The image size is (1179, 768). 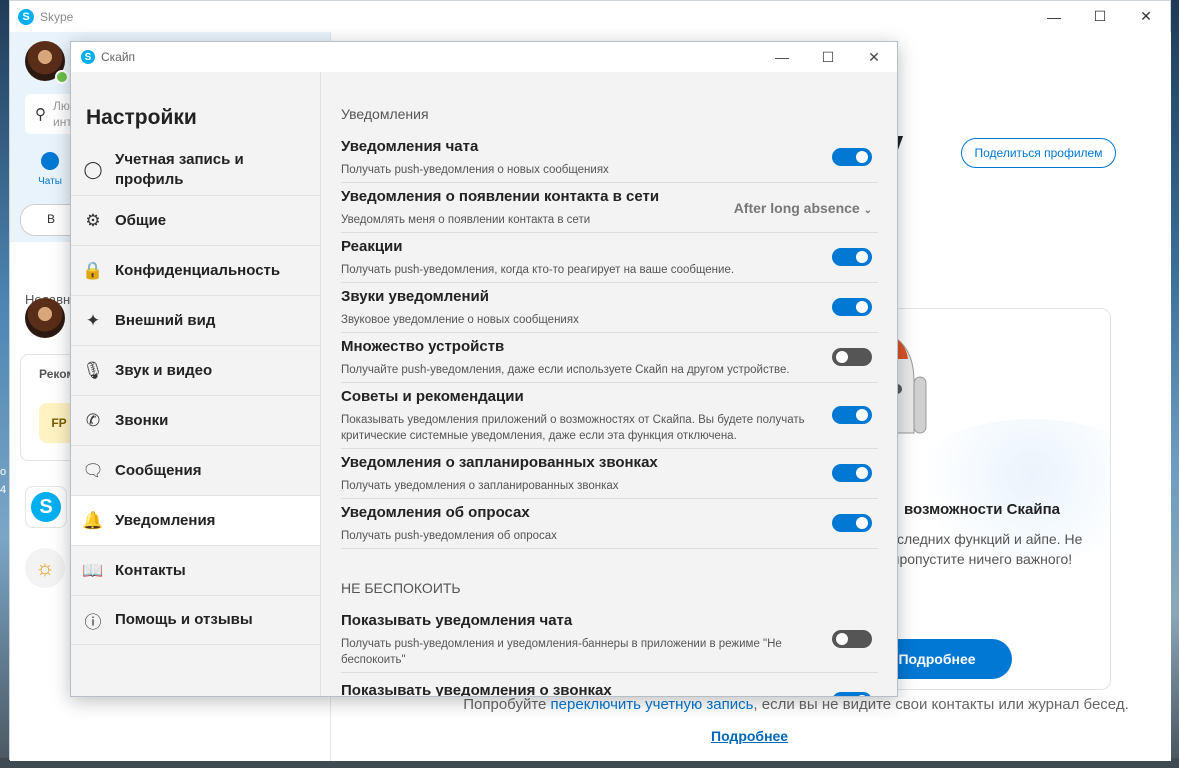 What do you see at coordinates (852, 307) in the screenshot?
I see `notification-sounds-toggle` at bounding box center [852, 307].